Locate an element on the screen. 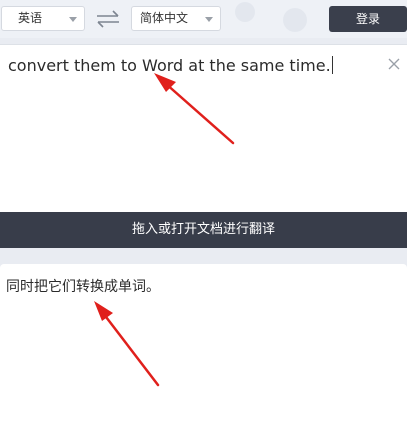  source-language-select: 英语 is located at coordinates (43, 18).